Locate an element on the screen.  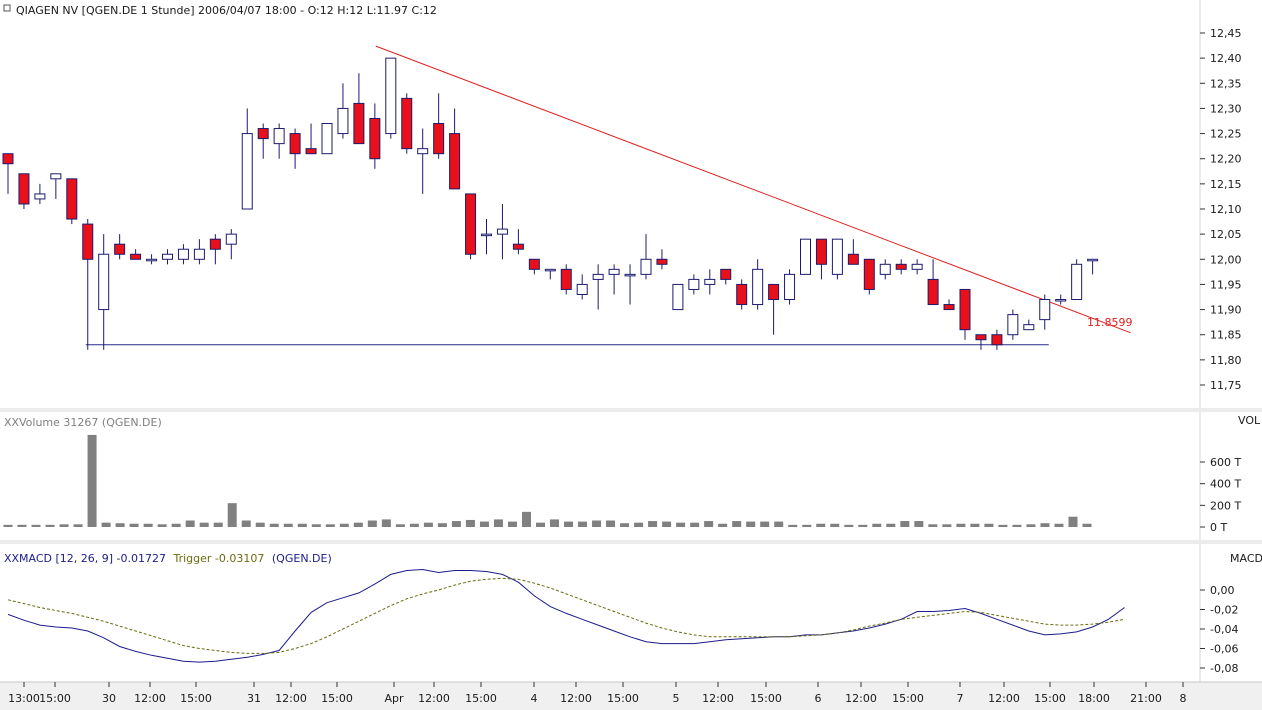
trendline-value-label: 11.8599 is located at coordinates (1110, 322).